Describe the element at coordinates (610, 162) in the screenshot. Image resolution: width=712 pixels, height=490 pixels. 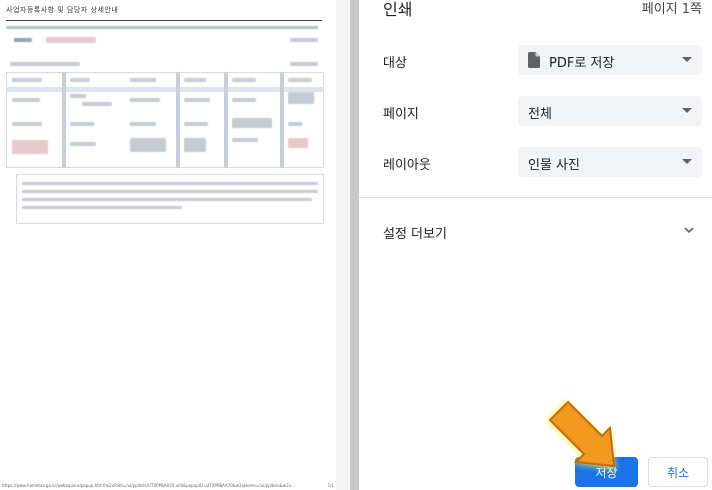
I see `layout-select: 인물 사진` at that location.